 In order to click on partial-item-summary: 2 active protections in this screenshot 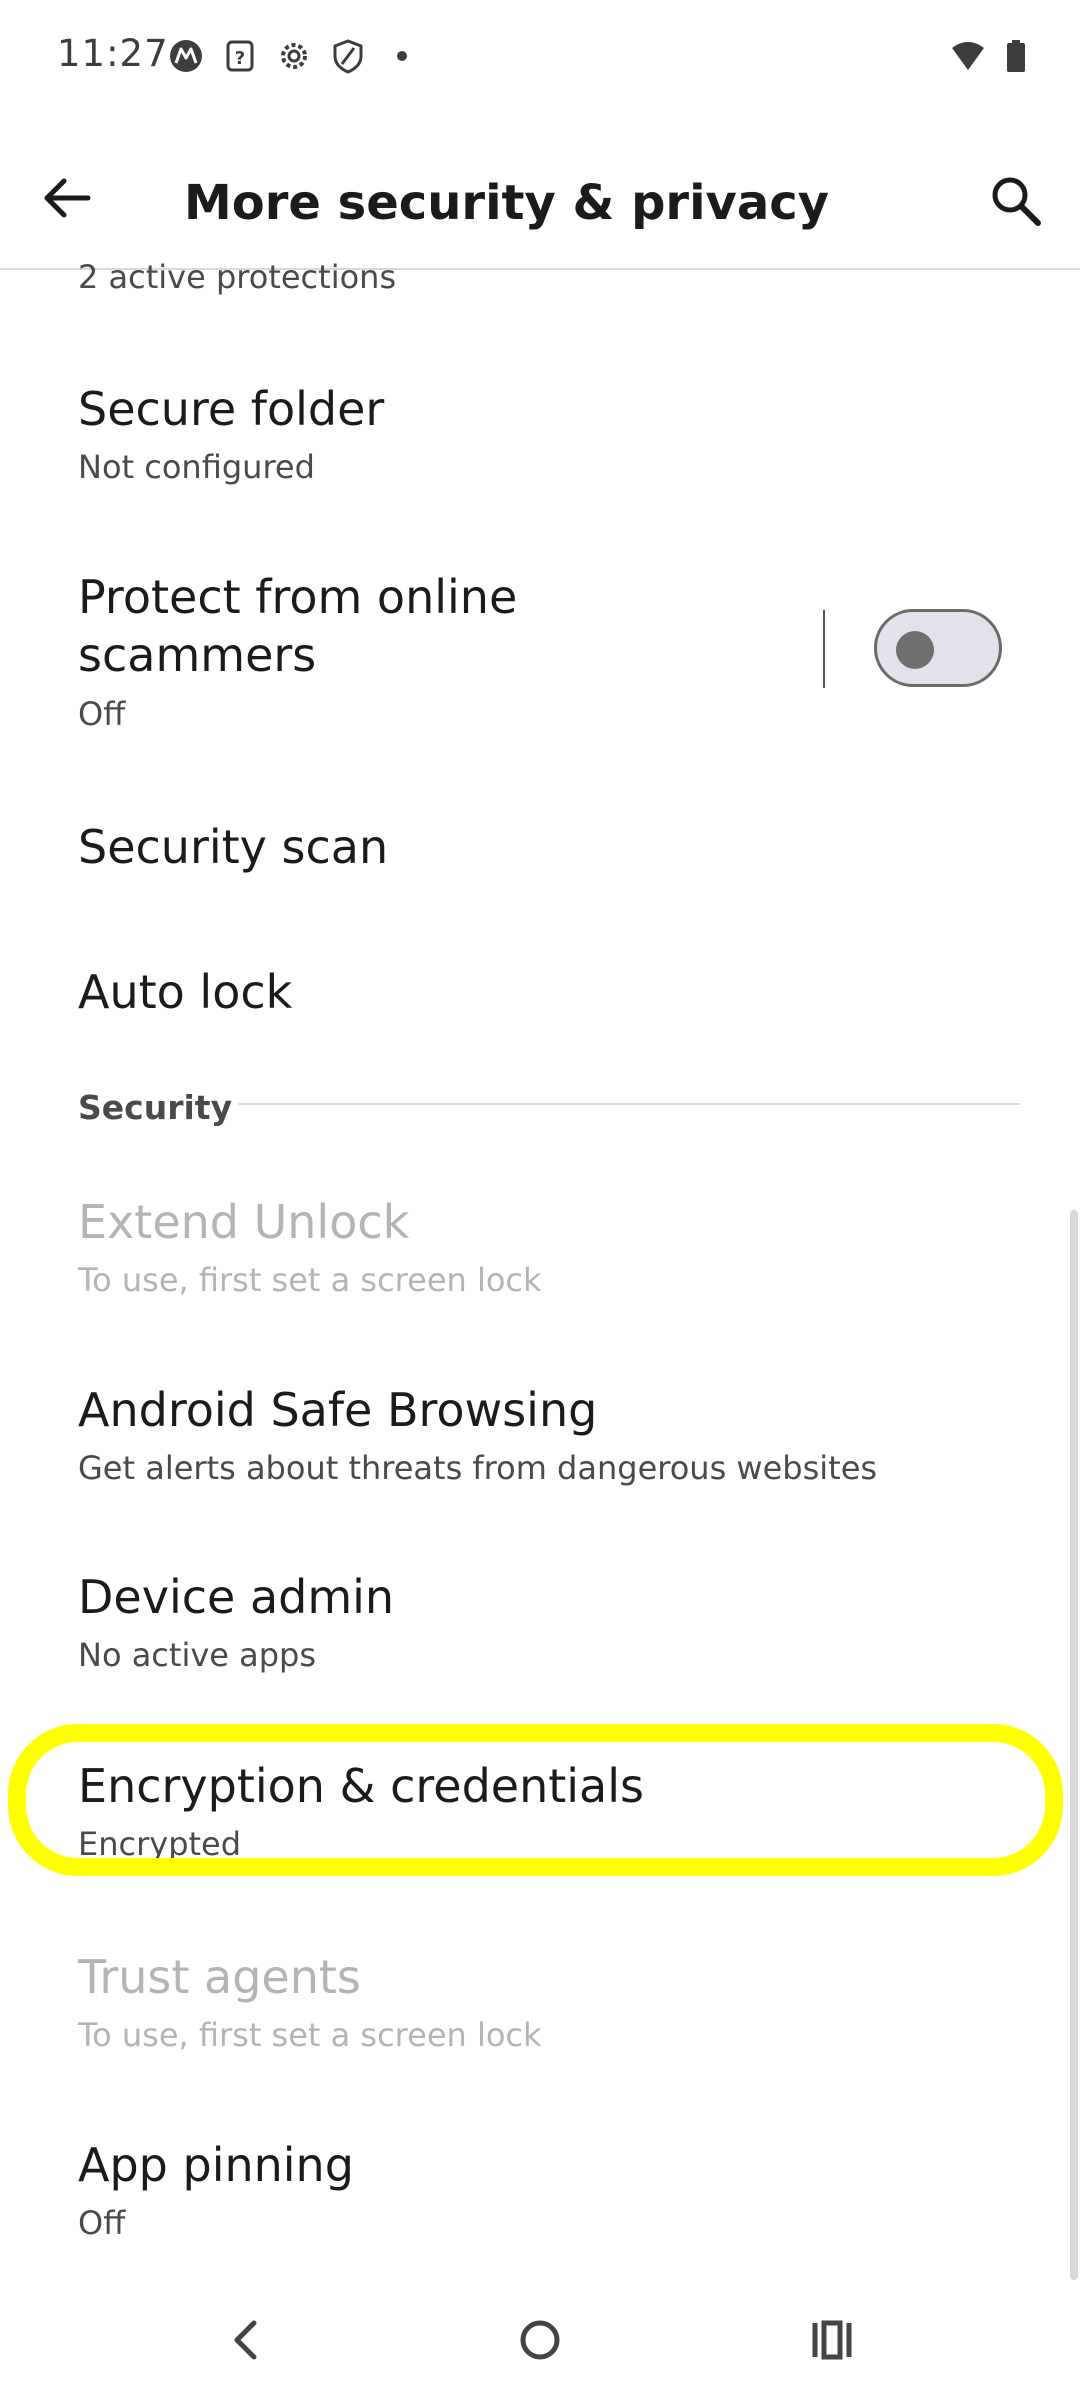, I will do `click(237, 277)`.